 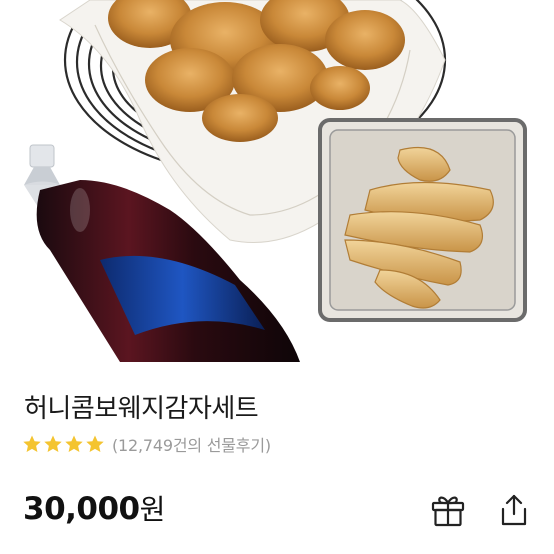 What do you see at coordinates (152, 509) in the screenshot?
I see `price-unit: 원` at bounding box center [152, 509].